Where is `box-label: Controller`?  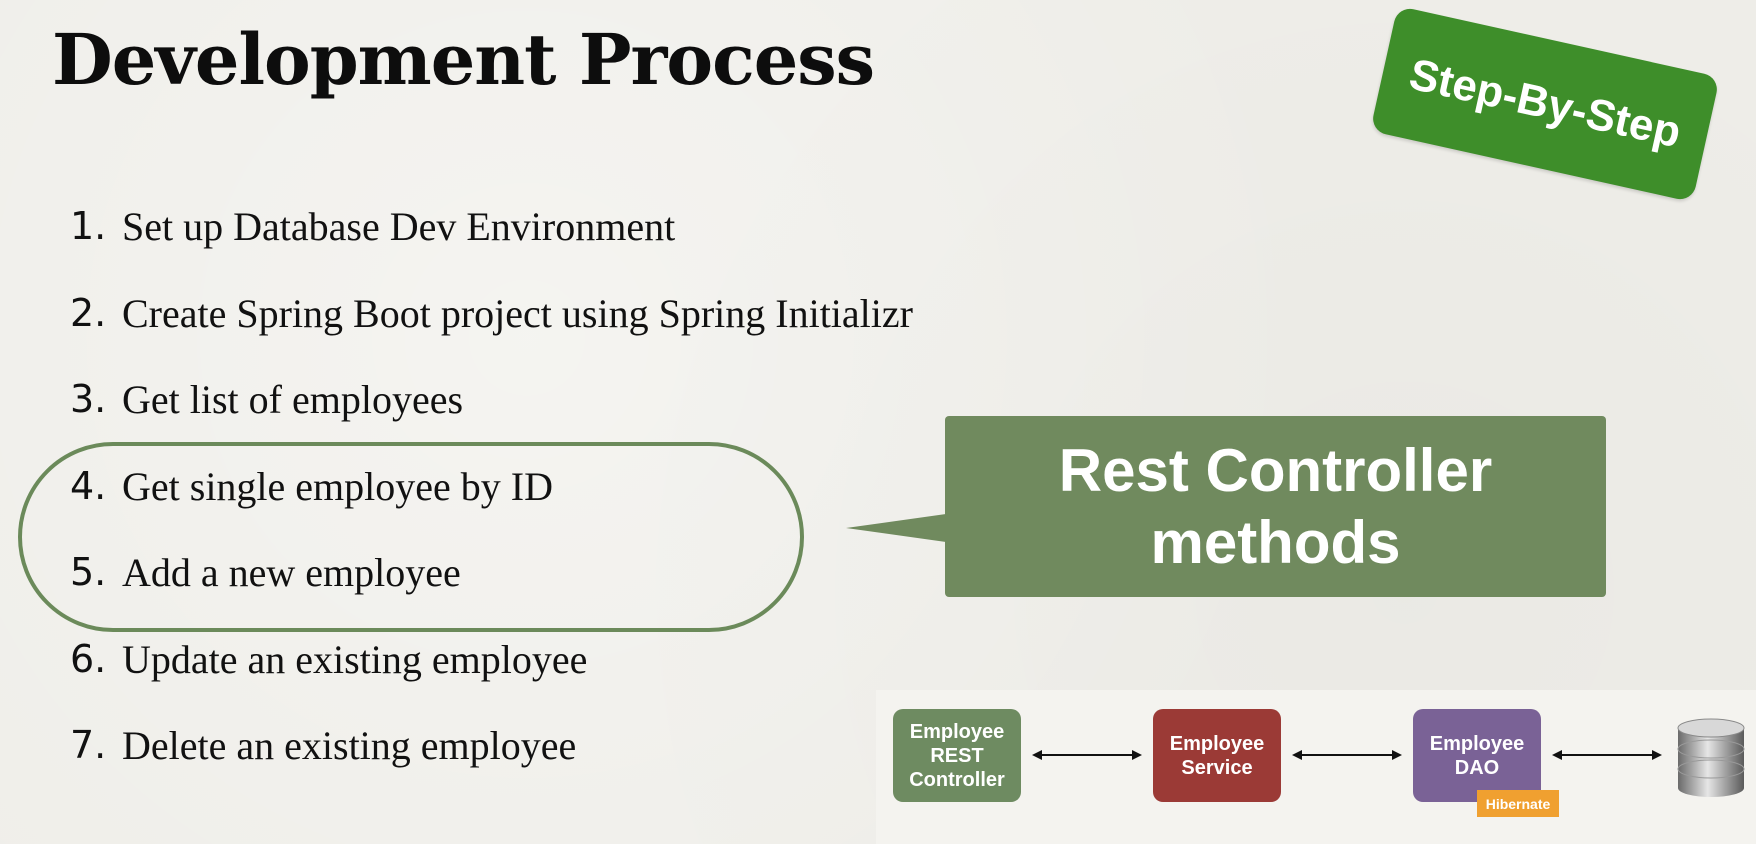
box-label: Controller is located at coordinates (957, 779).